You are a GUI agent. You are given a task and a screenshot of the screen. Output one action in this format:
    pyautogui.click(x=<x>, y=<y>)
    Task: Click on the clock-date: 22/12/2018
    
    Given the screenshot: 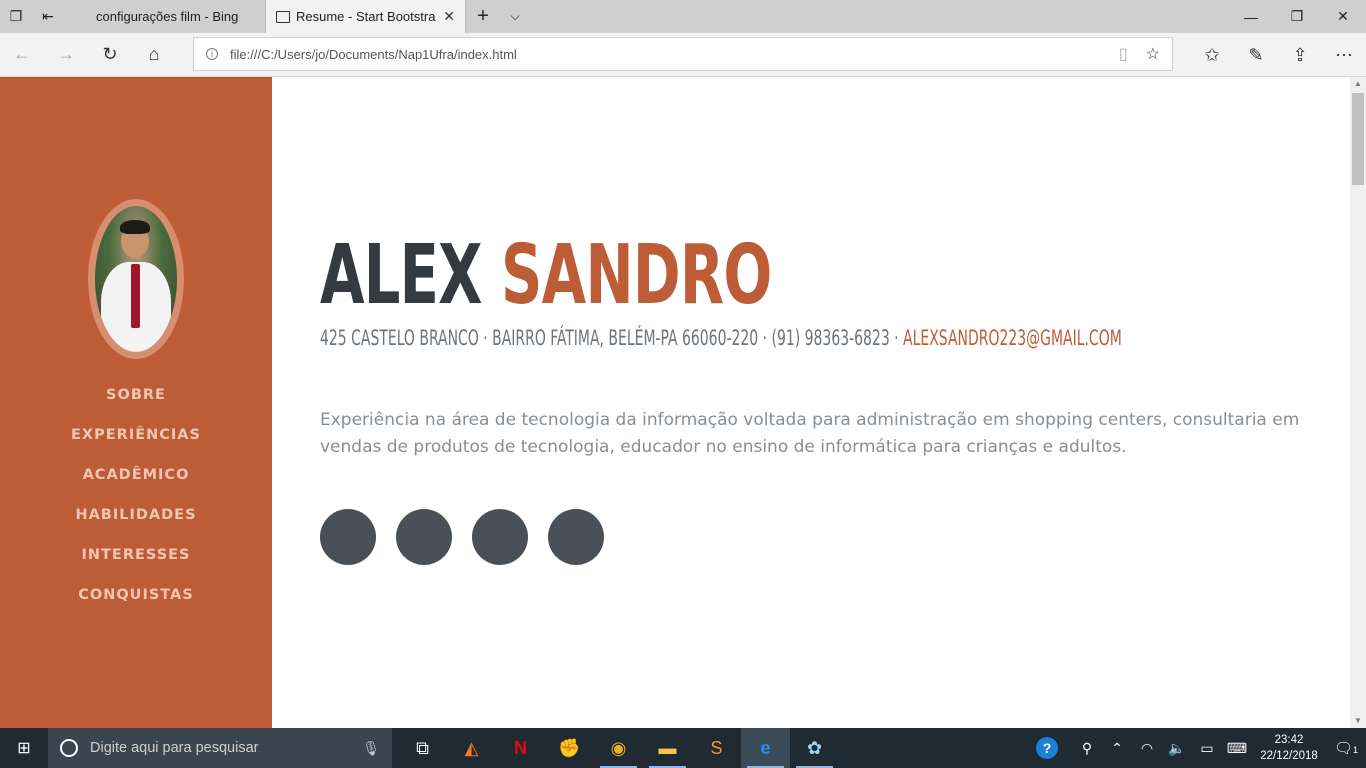 What is the action you would take?
    pyautogui.click(x=1289, y=756)
    